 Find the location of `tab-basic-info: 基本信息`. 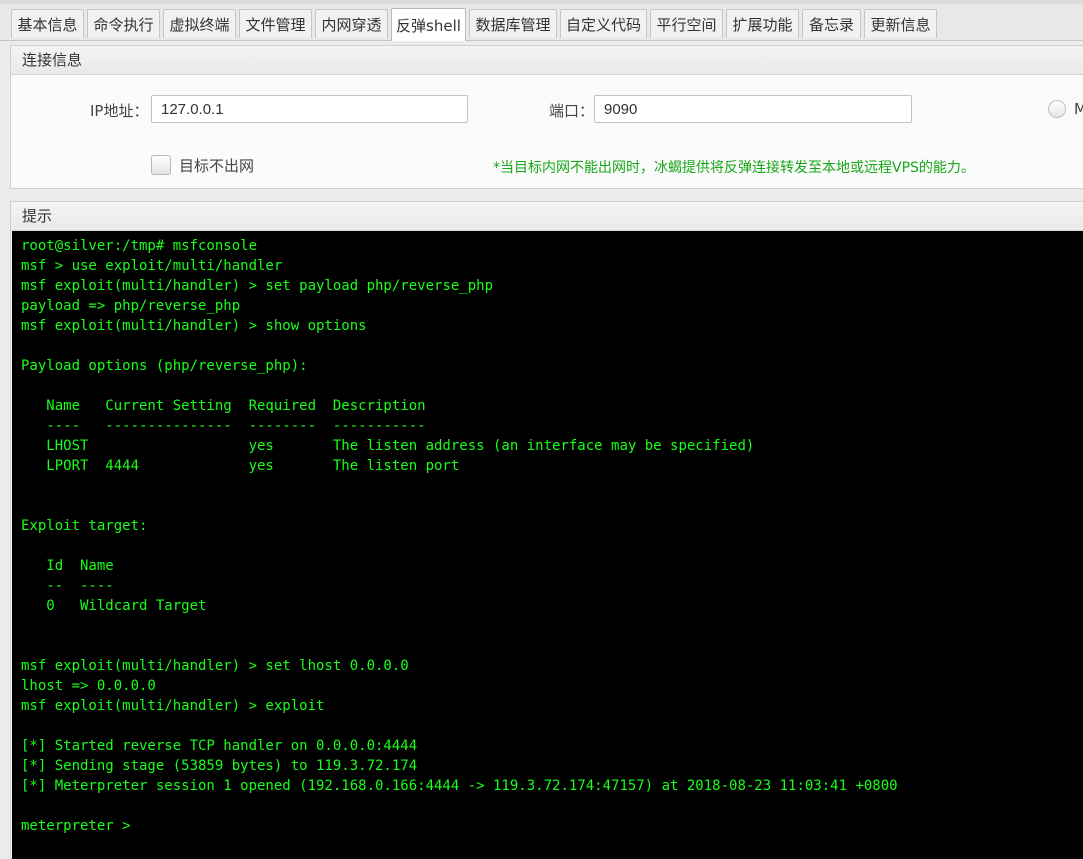

tab-basic-info: 基本信息 is located at coordinates (47, 23).